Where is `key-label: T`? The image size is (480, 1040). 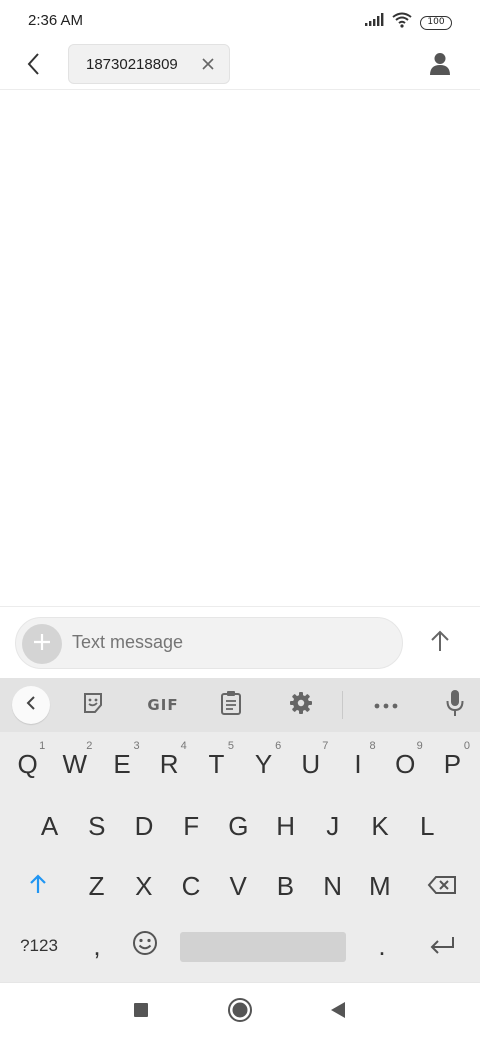 key-label: T is located at coordinates (216, 763).